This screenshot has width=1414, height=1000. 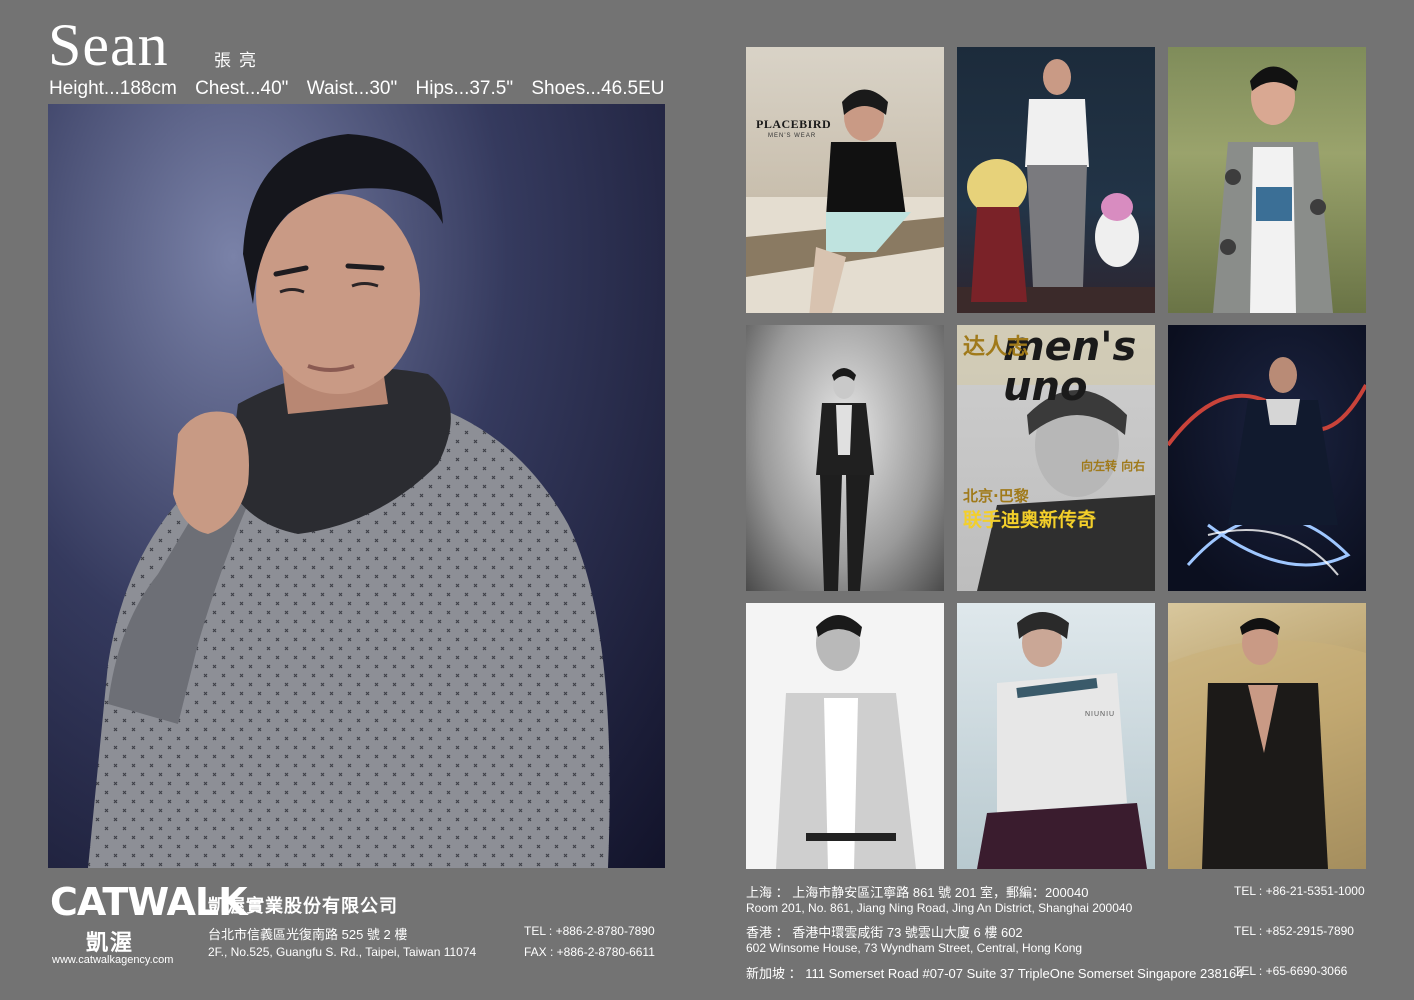 What do you see at coordinates (884, 932) in the screenshot?
I see `office-hongkong-cn: 香港 ： 香港中環雲咸街 73 號雲山大廈 6 樓 602` at bounding box center [884, 932].